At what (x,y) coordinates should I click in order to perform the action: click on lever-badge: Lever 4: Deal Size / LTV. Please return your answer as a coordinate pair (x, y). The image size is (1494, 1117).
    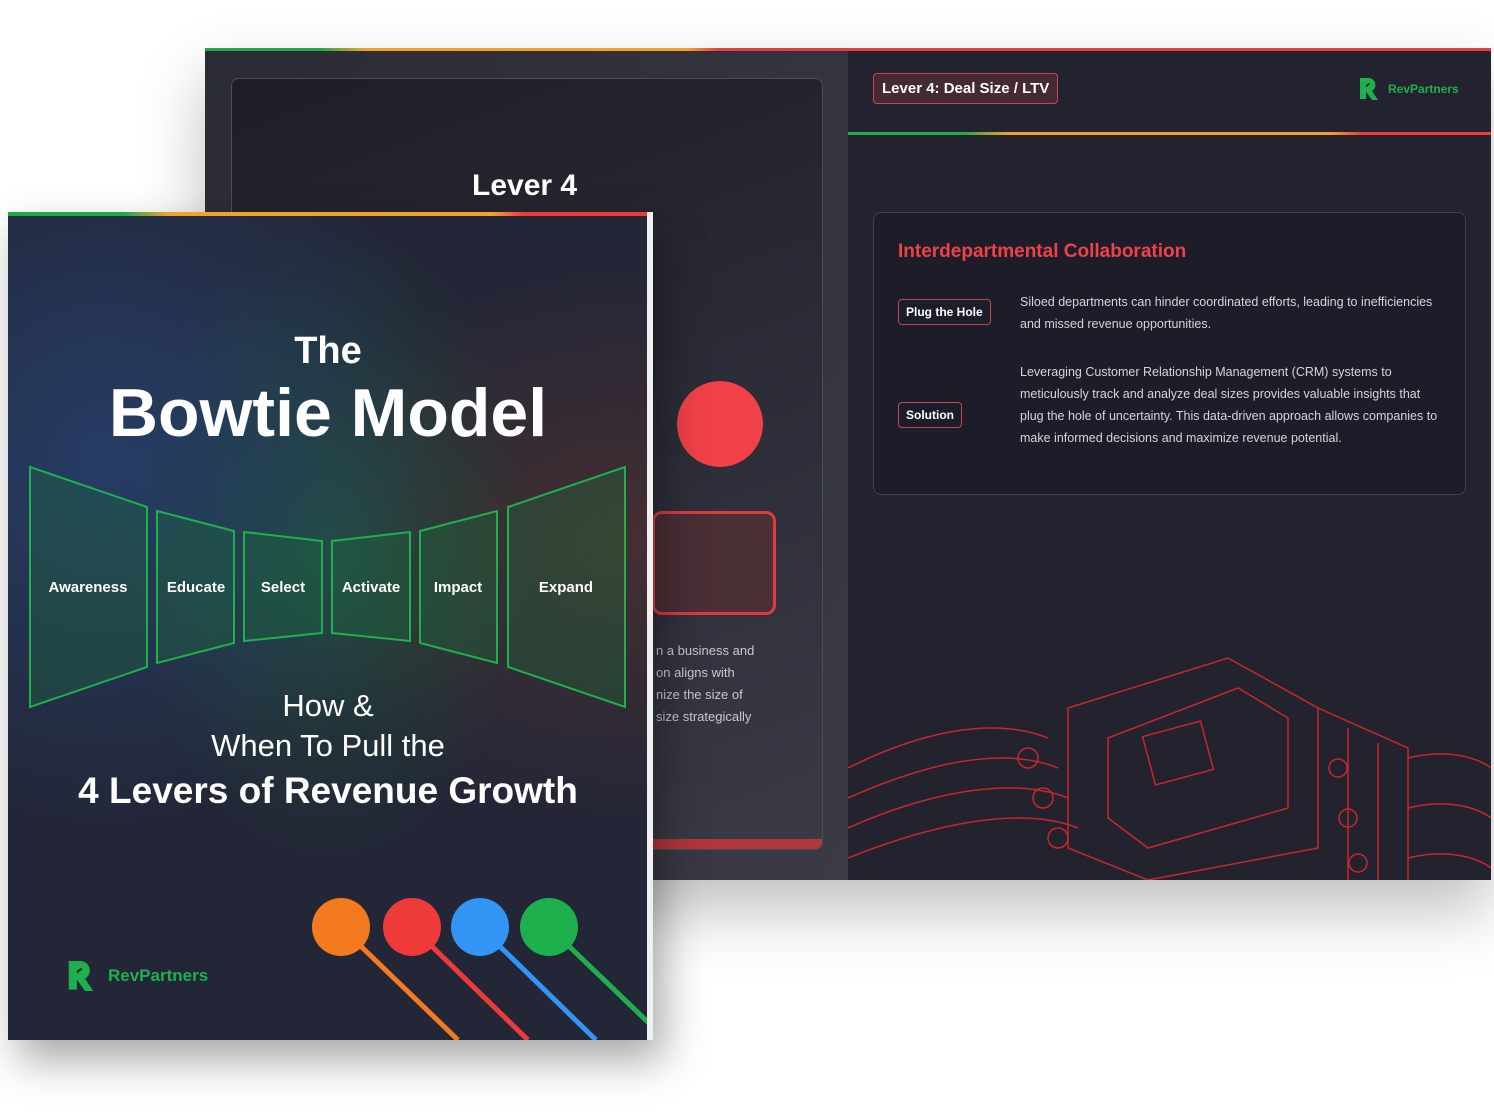
    Looking at the image, I should click on (966, 88).